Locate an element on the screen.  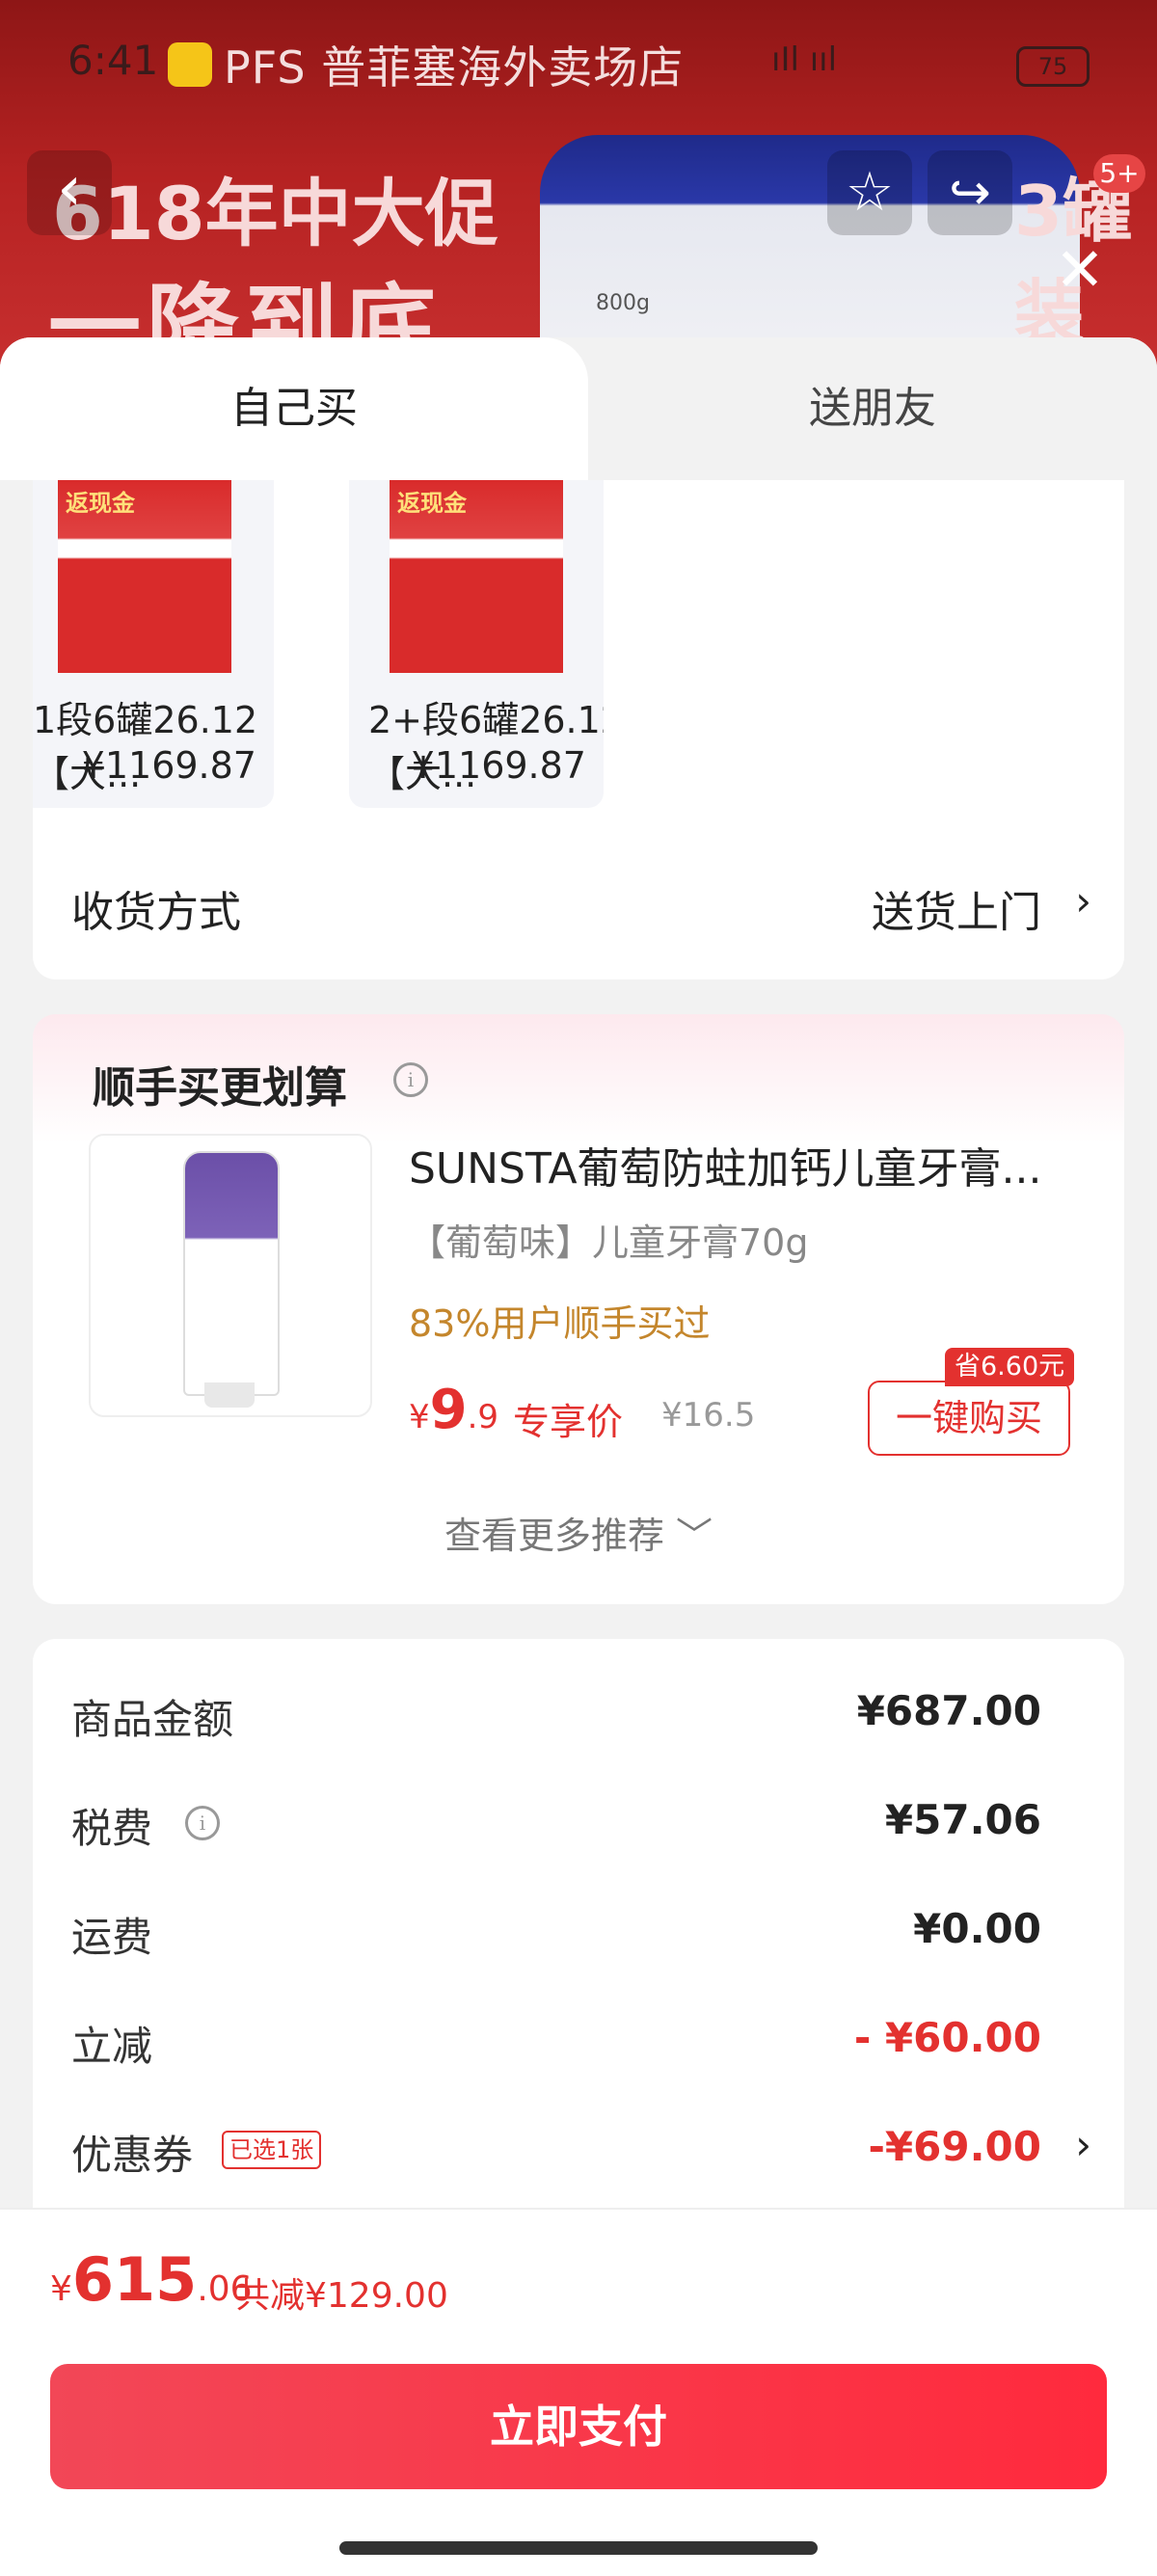
can-weight-label: 800g is located at coordinates (623, 303).